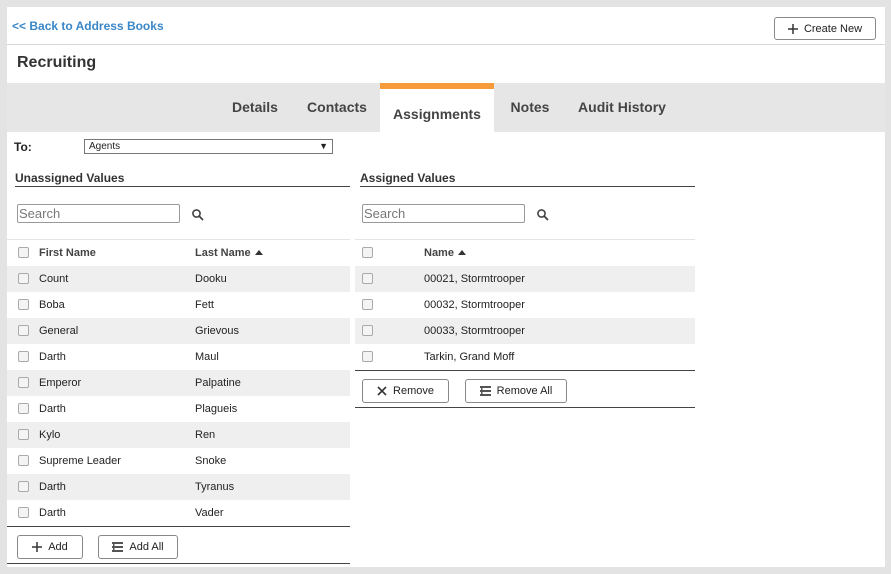 The width and height of the screenshot is (891, 574). I want to click on table-row: 00033, Stormtrooper, so click(525, 331).